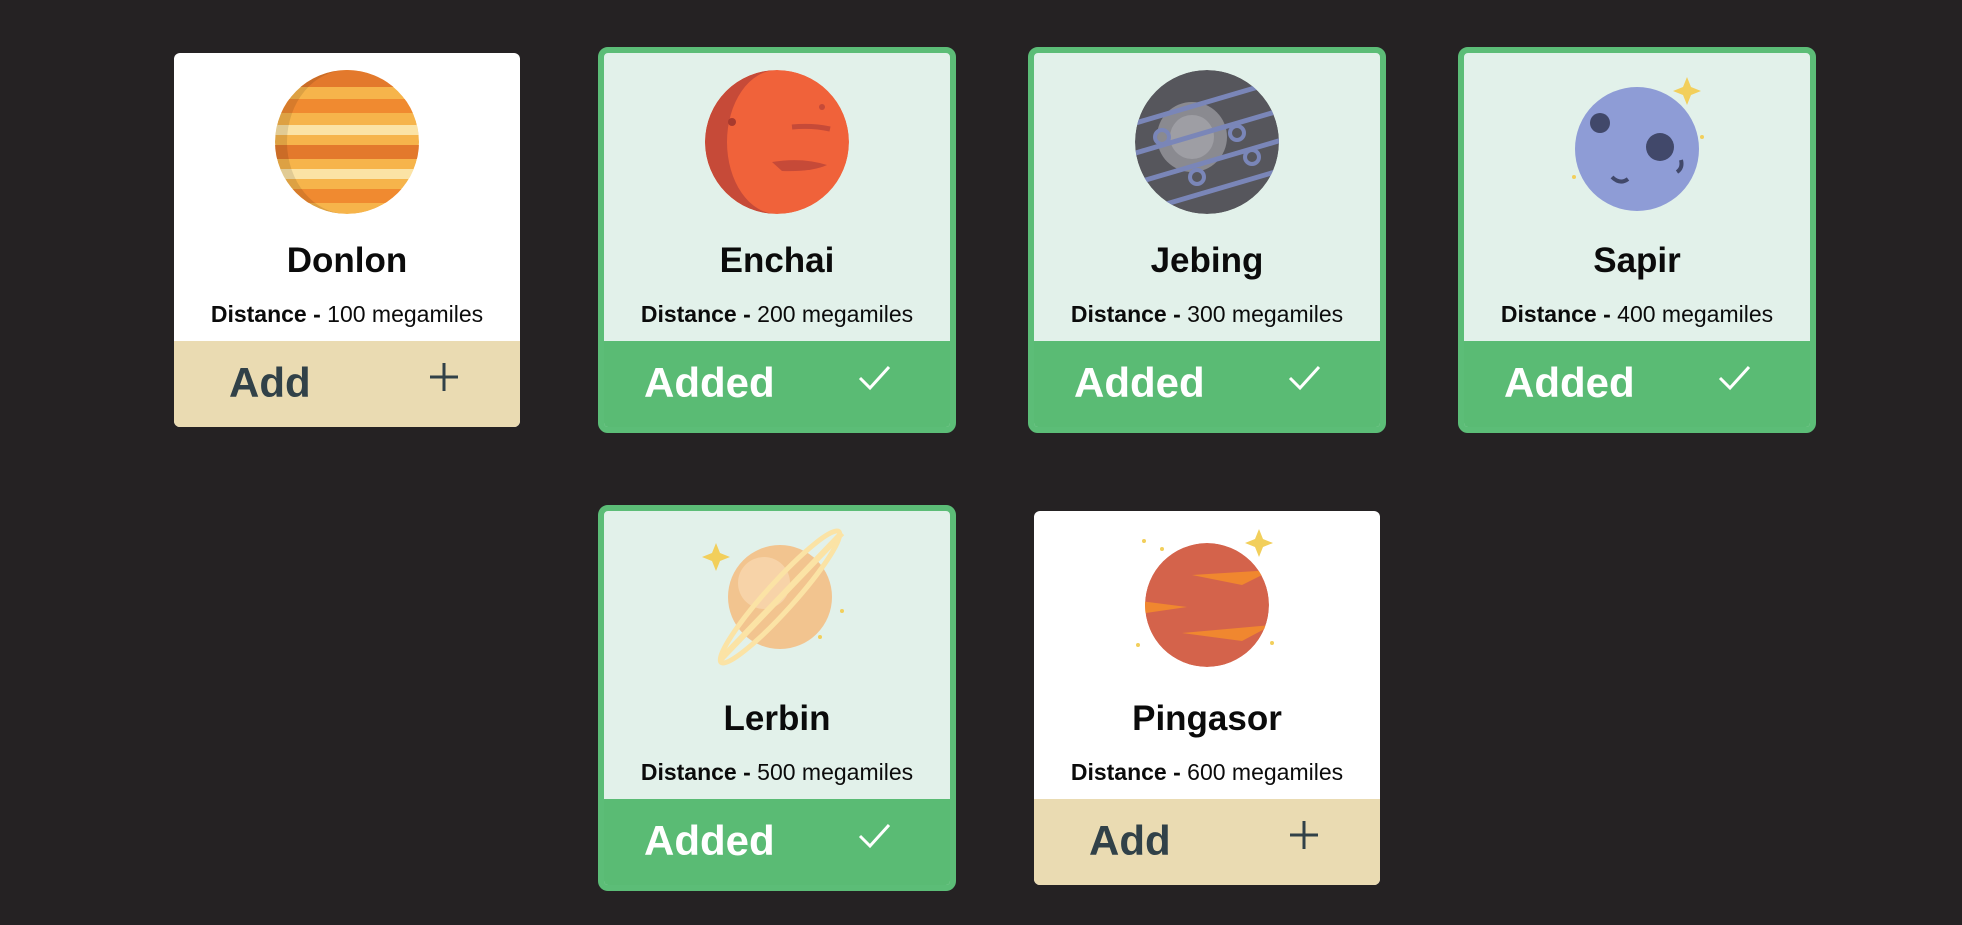  What do you see at coordinates (1207, 698) in the screenshot?
I see `planet-card-pingasor: Pingasor Distance - 600 megamiles Add` at bounding box center [1207, 698].